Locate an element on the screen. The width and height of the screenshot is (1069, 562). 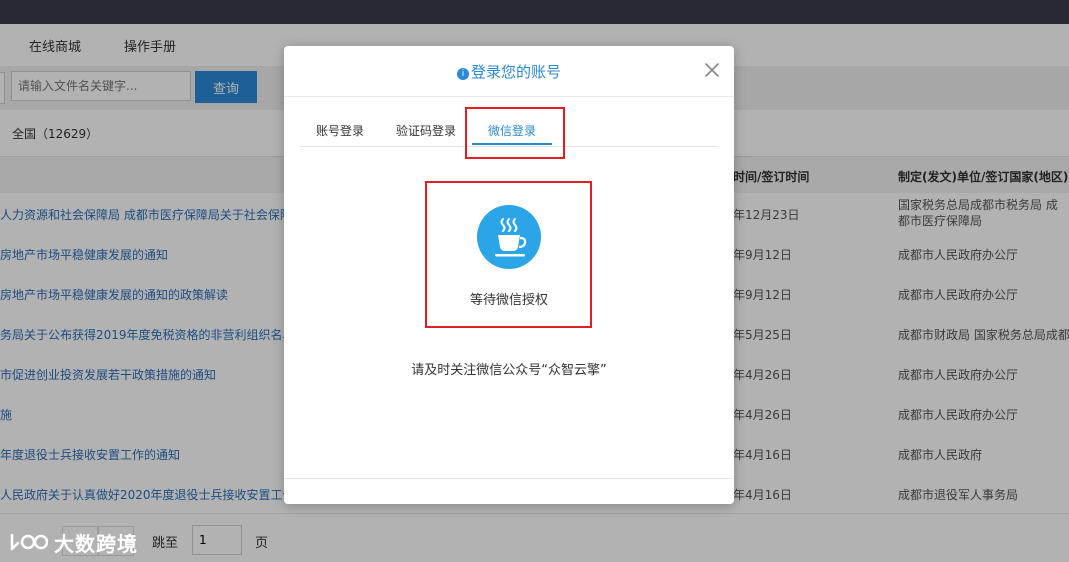
watermark-text: 大数跨境 is located at coordinates (96, 543).